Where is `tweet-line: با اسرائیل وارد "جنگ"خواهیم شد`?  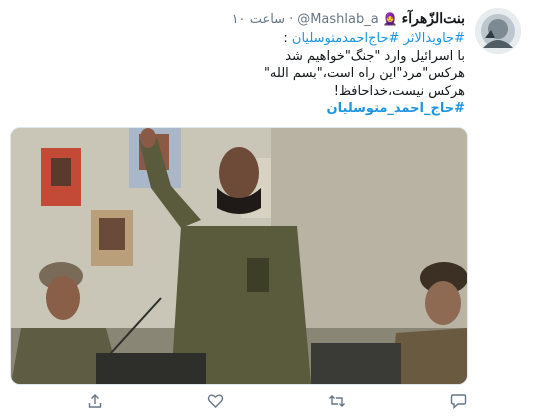
tweet-line: با اسرائیل وارد "جنگ"خواهیم شد is located at coordinates (255, 57).